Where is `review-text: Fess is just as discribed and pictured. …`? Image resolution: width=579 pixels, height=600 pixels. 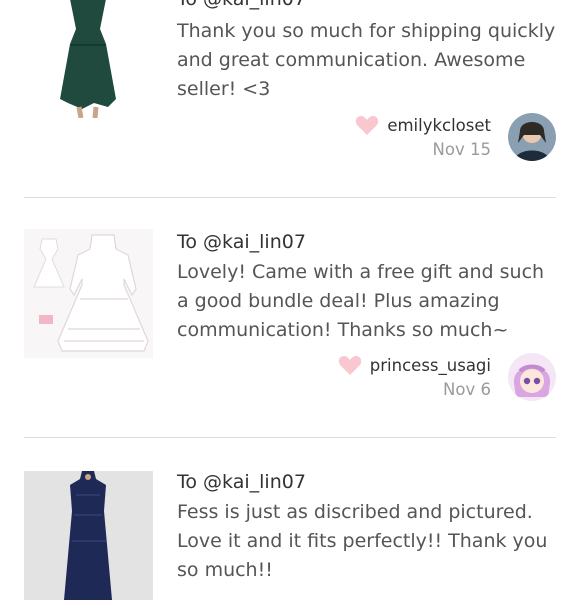 review-text: Fess is just as discribed and pictured. … is located at coordinates (362, 541).